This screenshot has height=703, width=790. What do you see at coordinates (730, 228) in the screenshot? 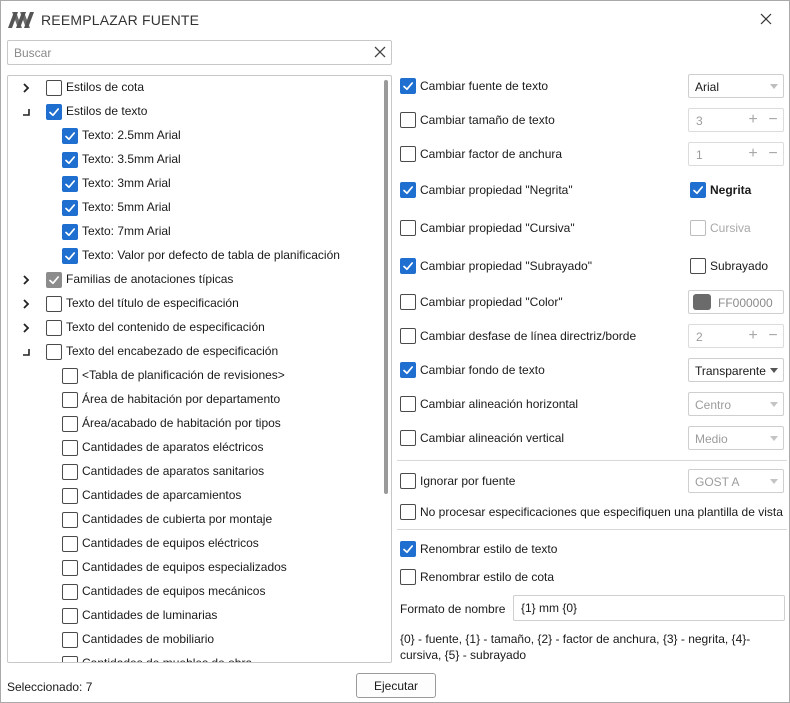
I see `italic-label: Cursiva` at bounding box center [730, 228].